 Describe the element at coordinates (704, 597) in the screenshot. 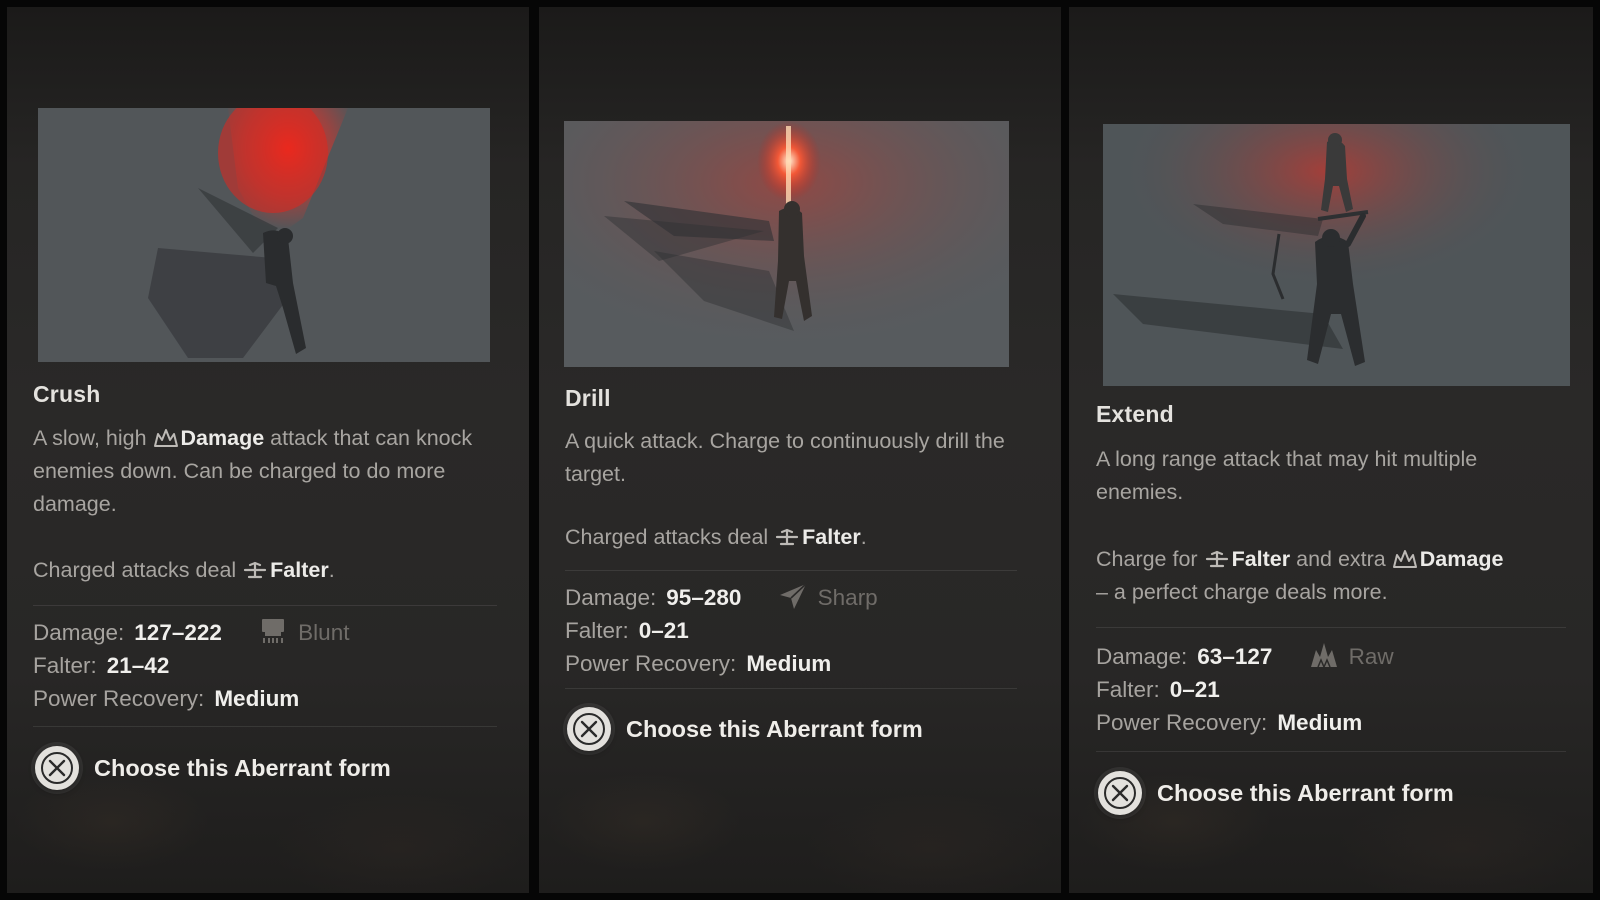

I see `damage-value: 95–280` at that location.